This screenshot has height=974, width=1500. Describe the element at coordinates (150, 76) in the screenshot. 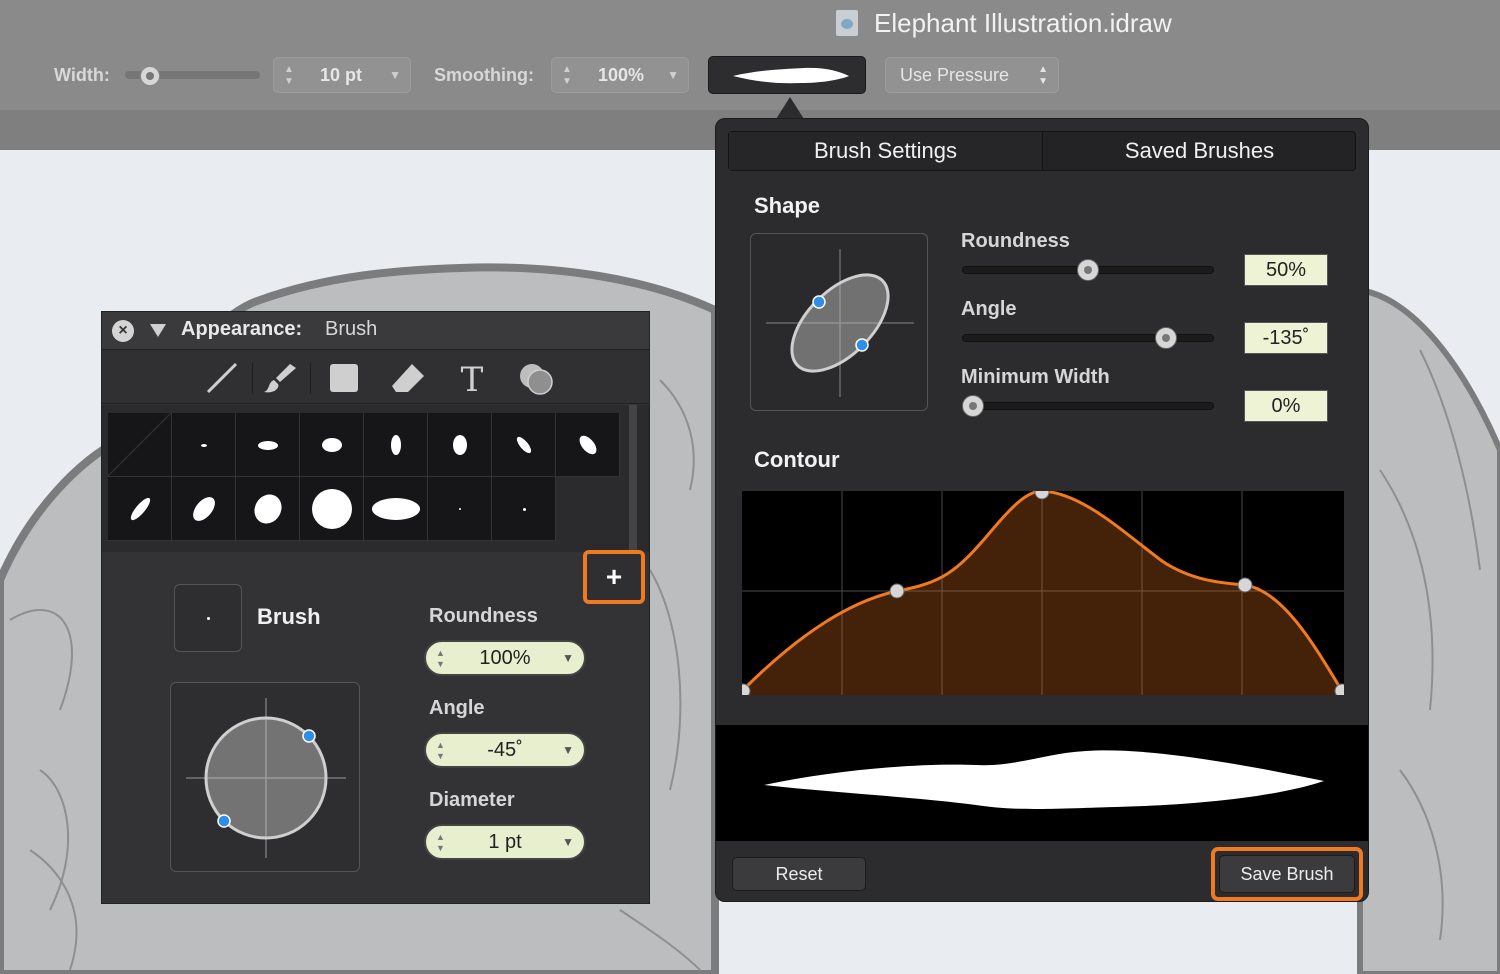

I see `width-slider-knob` at that location.